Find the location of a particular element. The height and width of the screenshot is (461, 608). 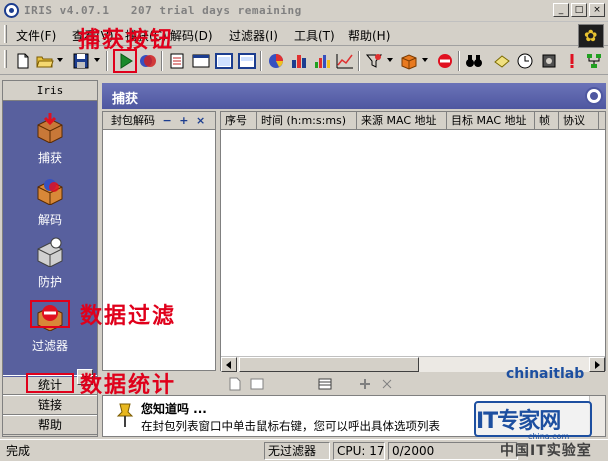

window-title: IRIS v4.07.1 207 trial days remaining is located at coordinates (163, 10).